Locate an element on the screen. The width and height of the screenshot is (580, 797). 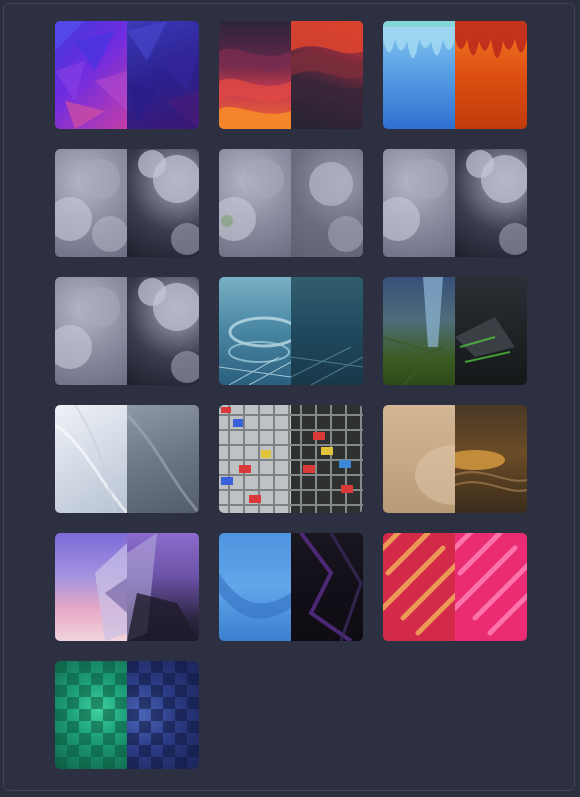
wallpaper-tile-pink-pills is located at coordinates (455, 587).